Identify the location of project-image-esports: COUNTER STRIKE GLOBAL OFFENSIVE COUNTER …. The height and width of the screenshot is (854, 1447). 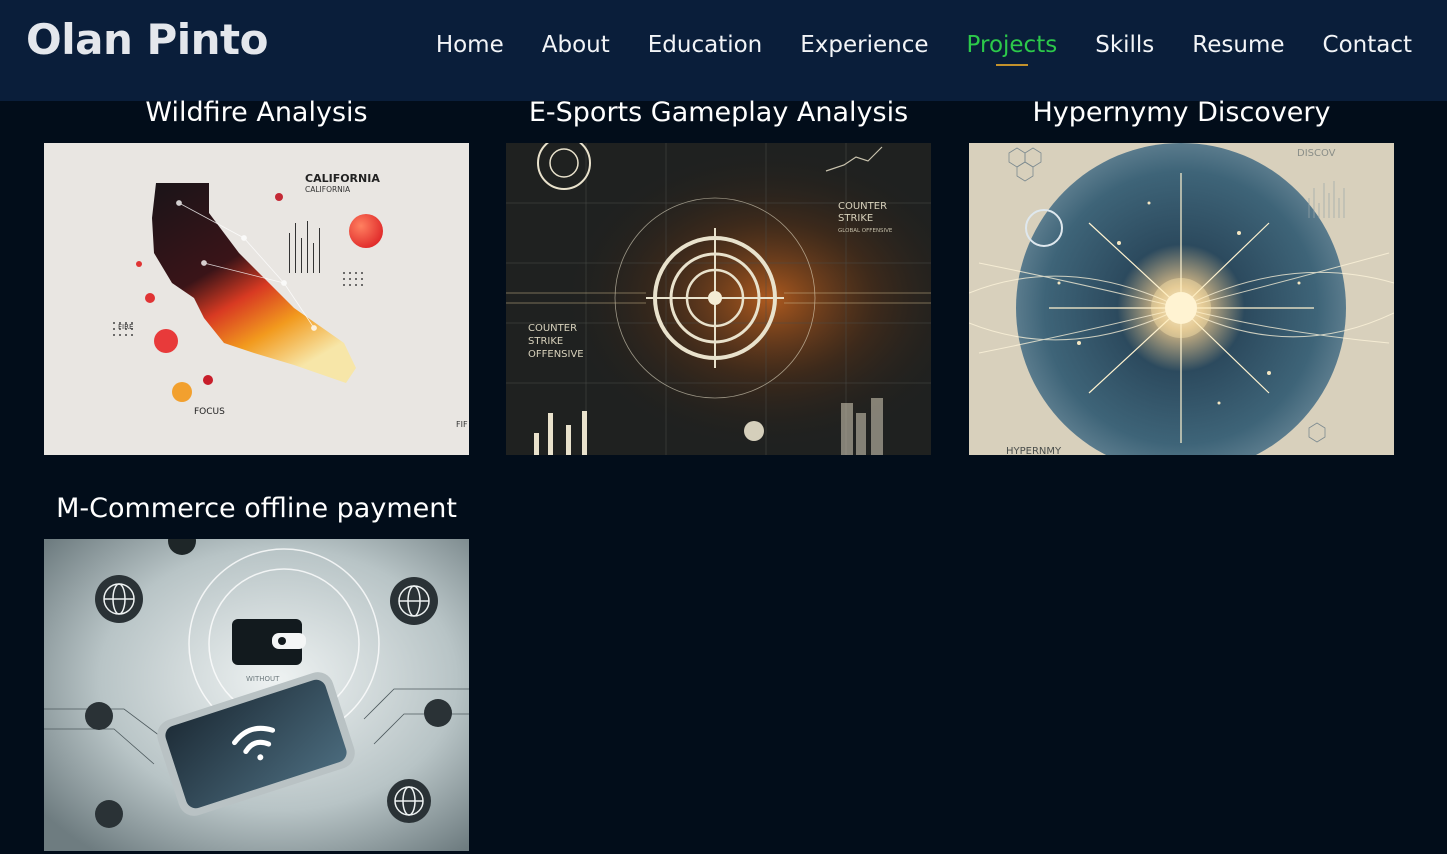
(718, 299).